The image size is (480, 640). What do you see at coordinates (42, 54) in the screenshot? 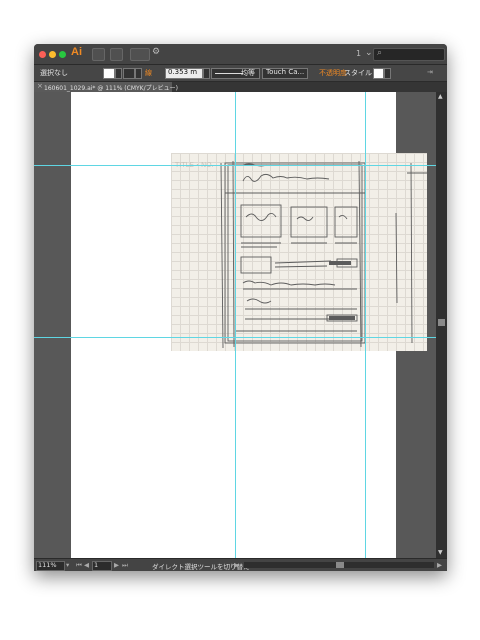
I see `close-window-button` at bounding box center [42, 54].